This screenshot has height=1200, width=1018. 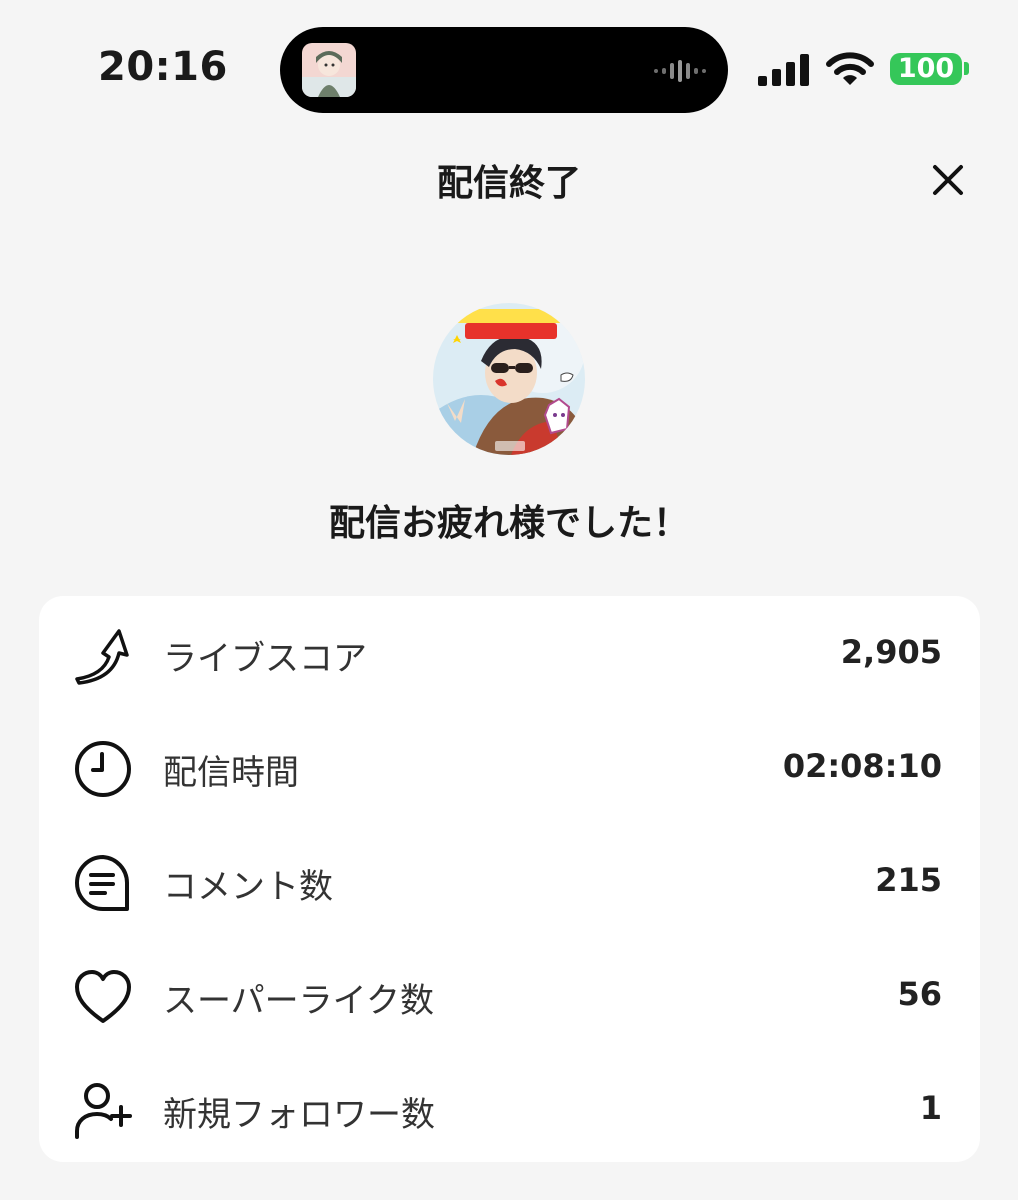 I want to click on status-time: 20:16, so click(x=163, y=67).